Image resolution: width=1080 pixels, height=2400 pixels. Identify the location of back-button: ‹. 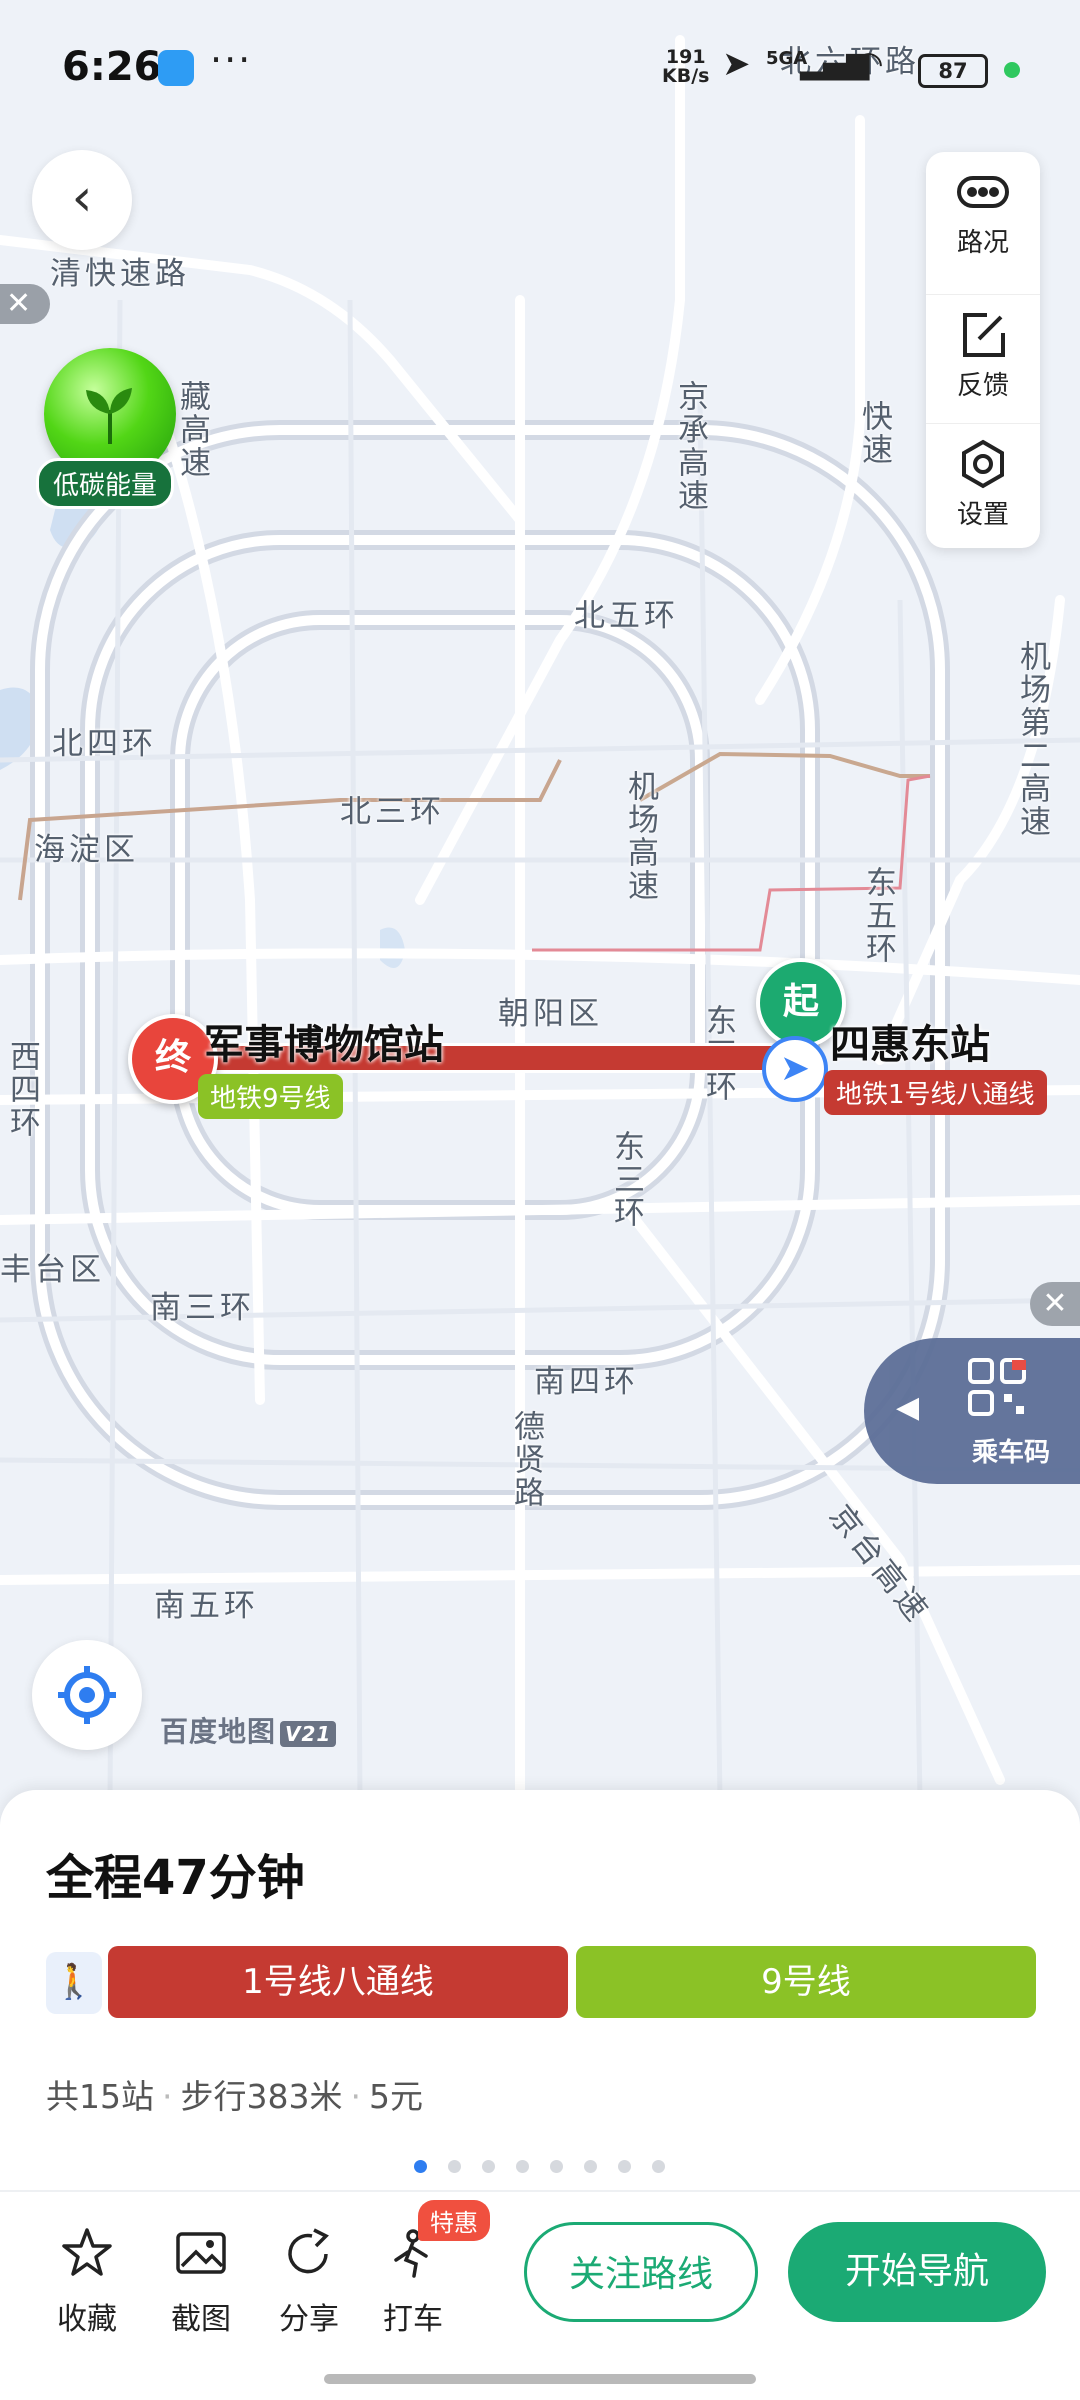
(82, 200).